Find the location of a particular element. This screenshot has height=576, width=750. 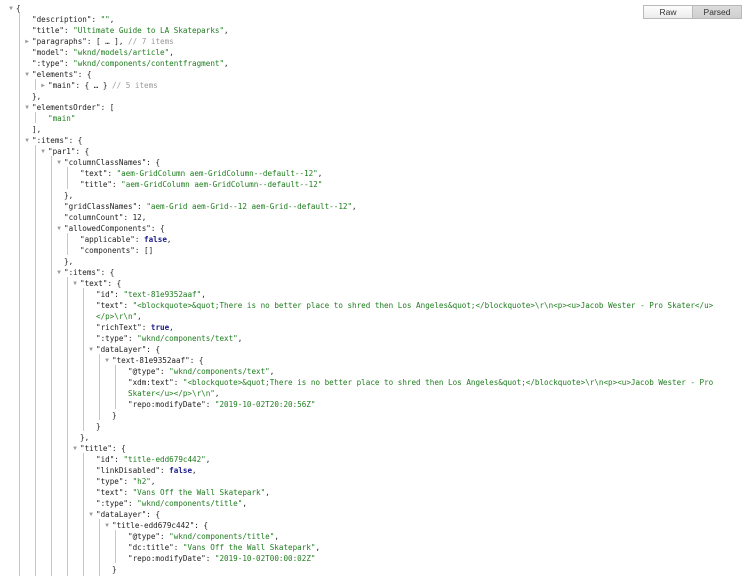

json-line: "linkDisabled": false, is located at coordinates (146, 470).